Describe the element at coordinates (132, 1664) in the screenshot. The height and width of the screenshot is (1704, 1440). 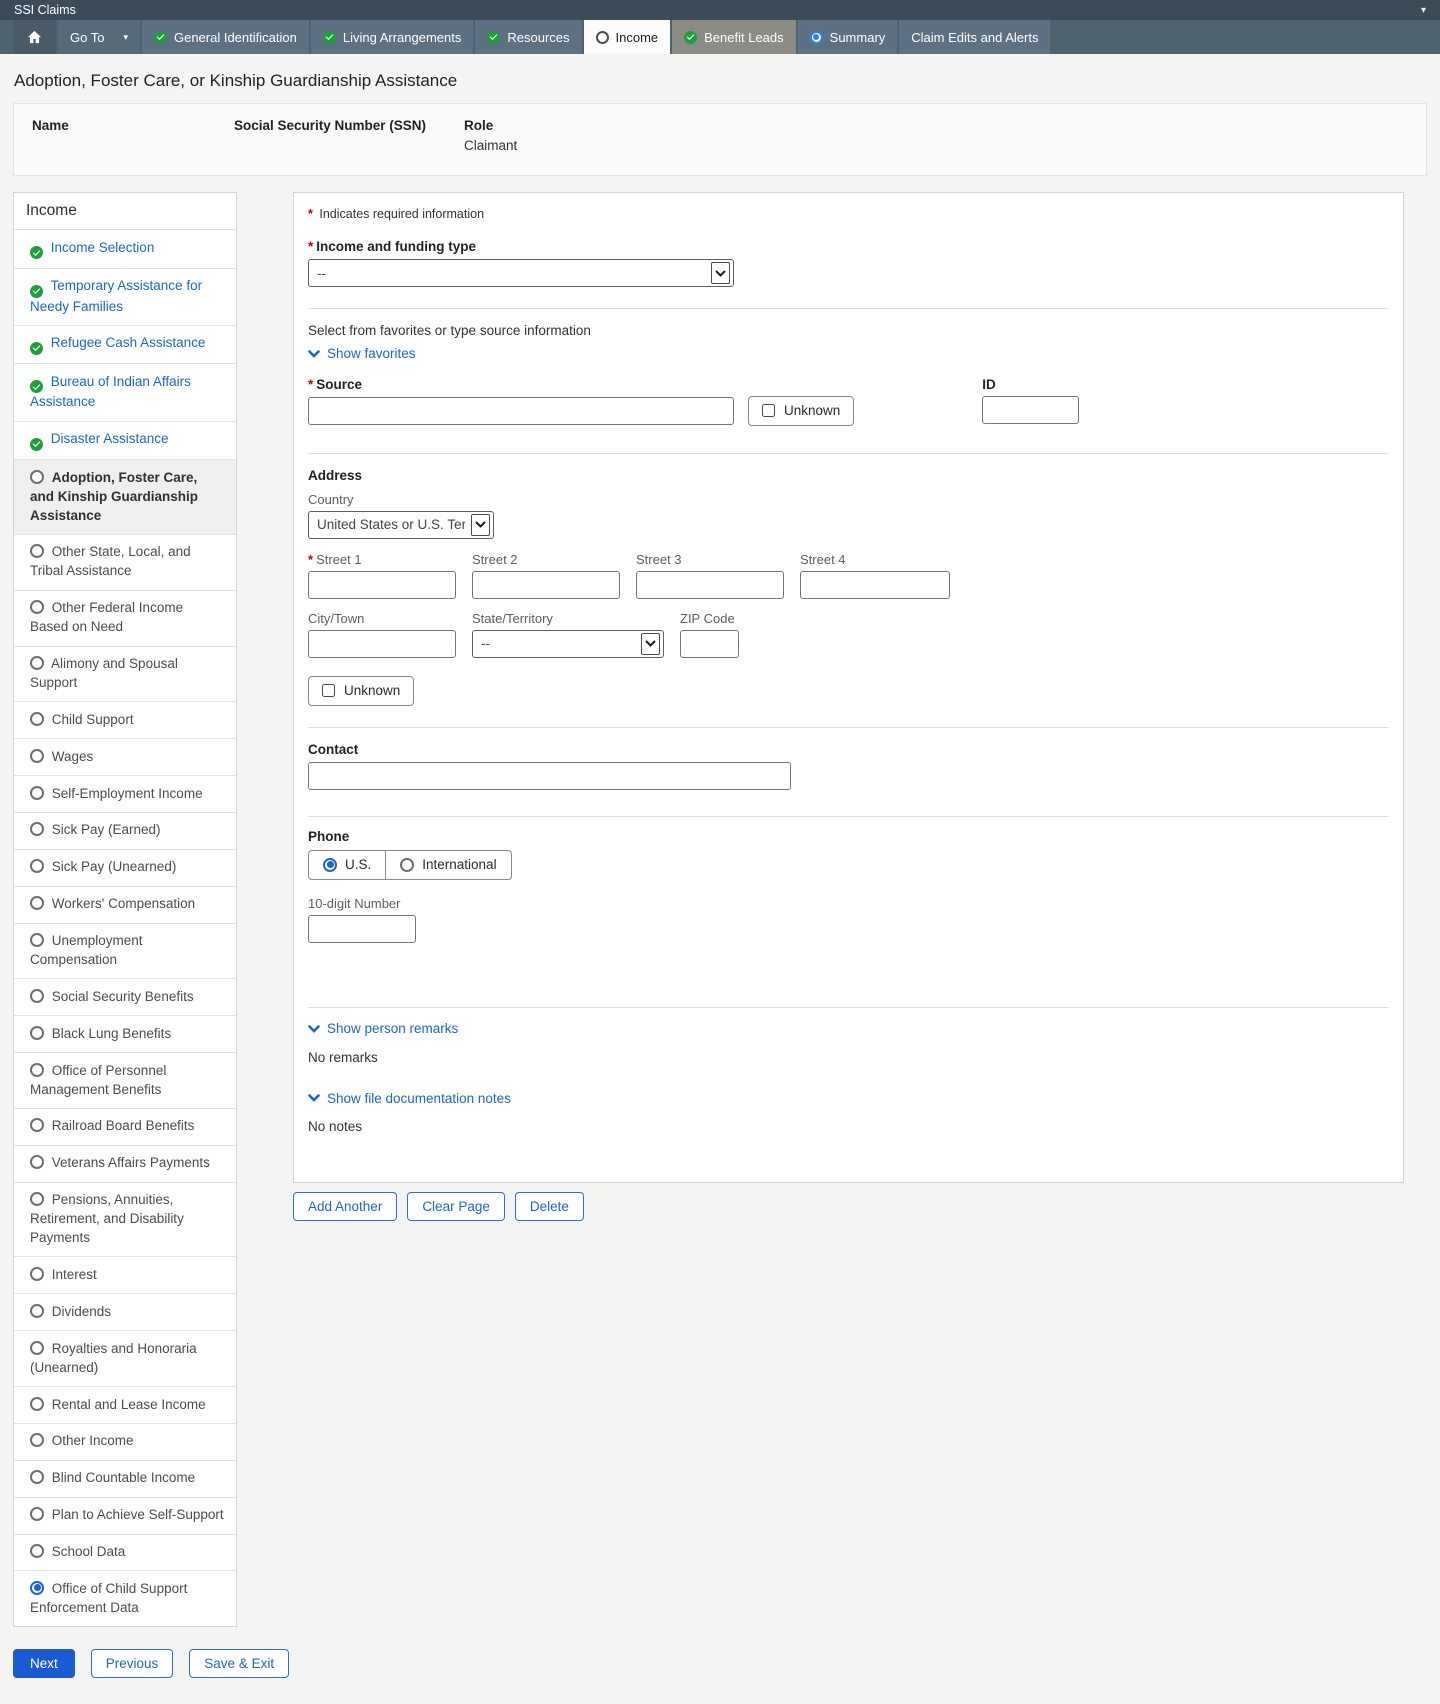
I see `previous-button: Previous` at that location.